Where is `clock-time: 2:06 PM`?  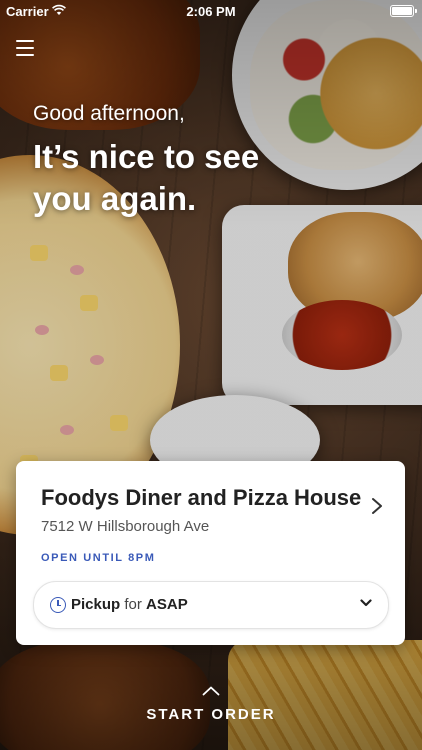 clock-time: 2:06 PM is located at coordinates (211, 11).